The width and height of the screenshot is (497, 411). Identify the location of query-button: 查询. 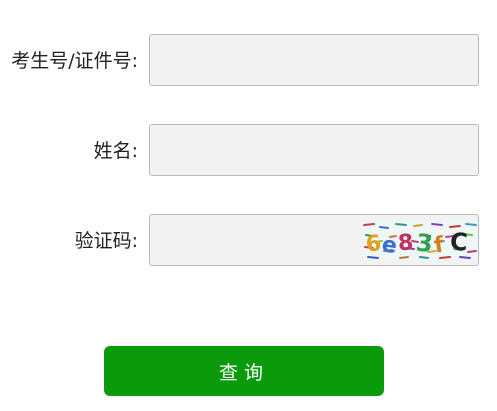
(244, 371).